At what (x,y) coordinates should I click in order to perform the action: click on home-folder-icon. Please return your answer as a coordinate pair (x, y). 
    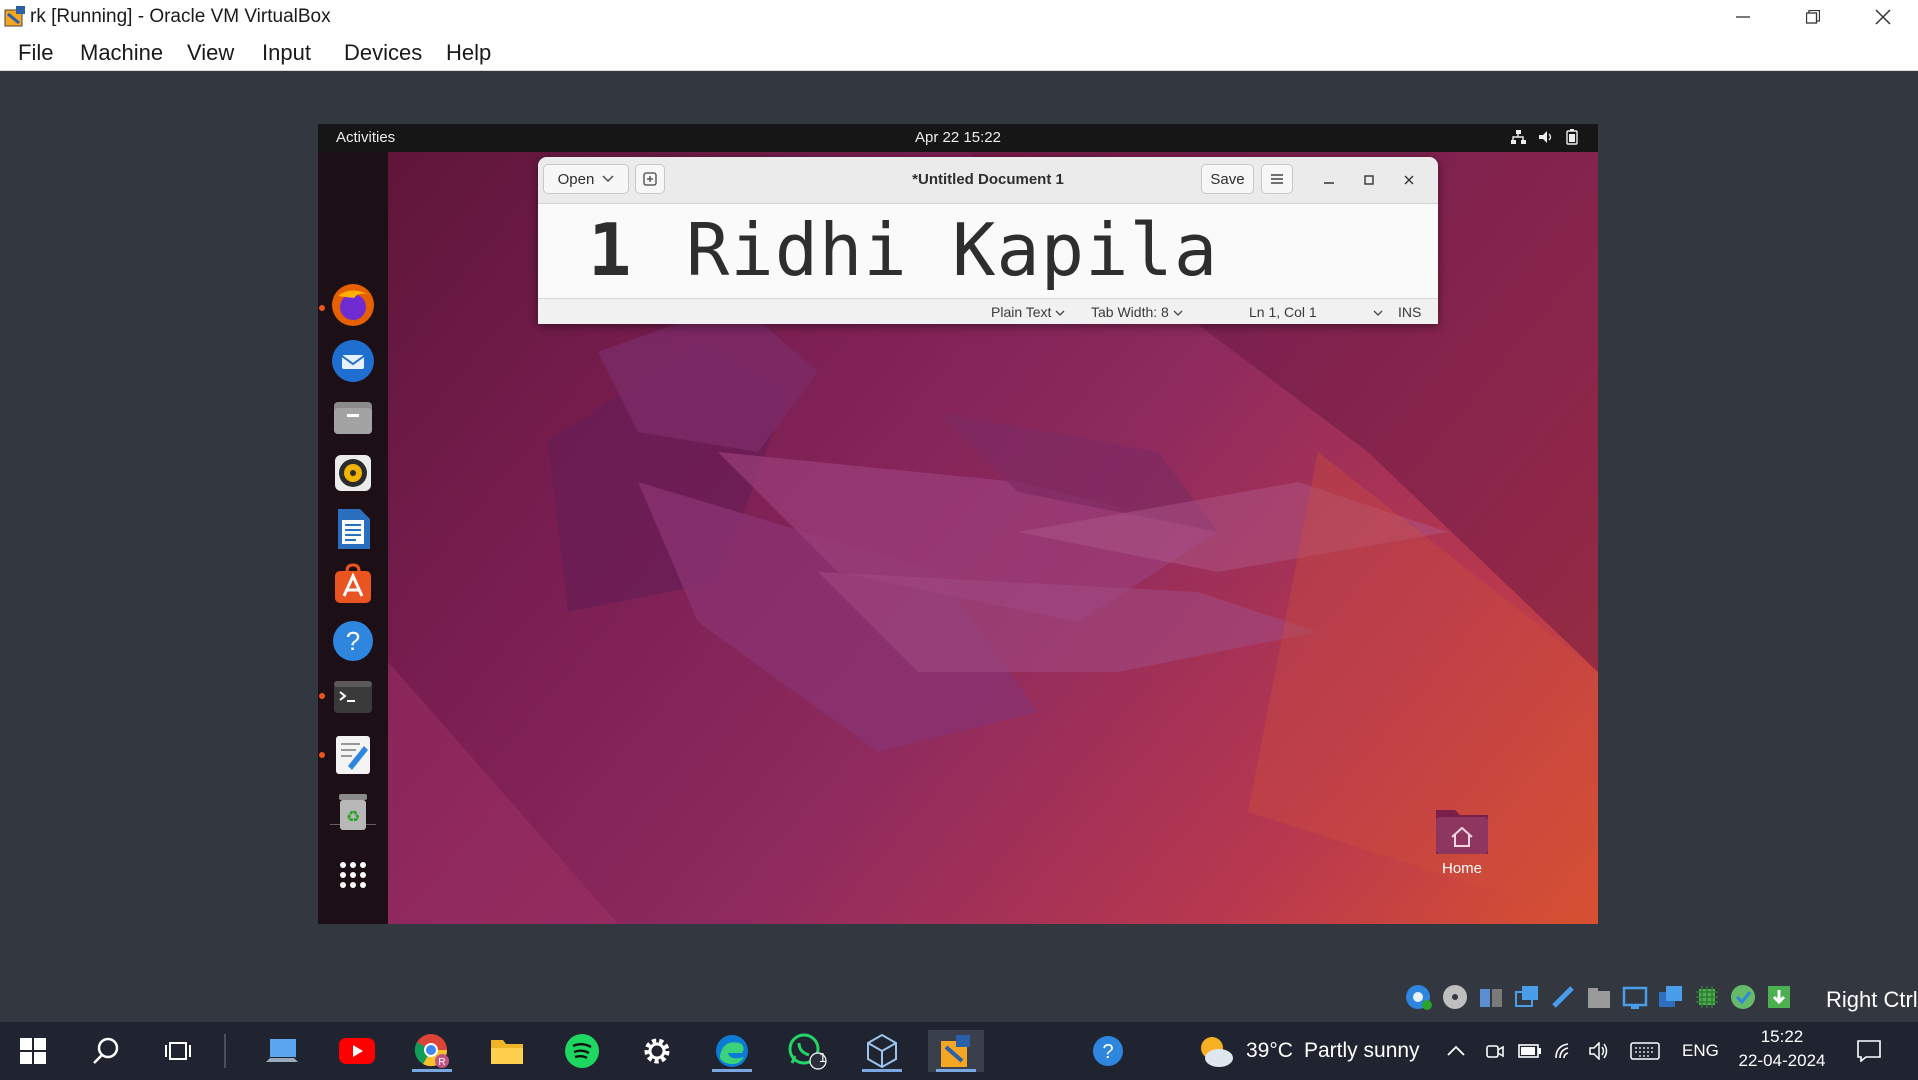
    Looking at the image, I should click on (1462, 832).